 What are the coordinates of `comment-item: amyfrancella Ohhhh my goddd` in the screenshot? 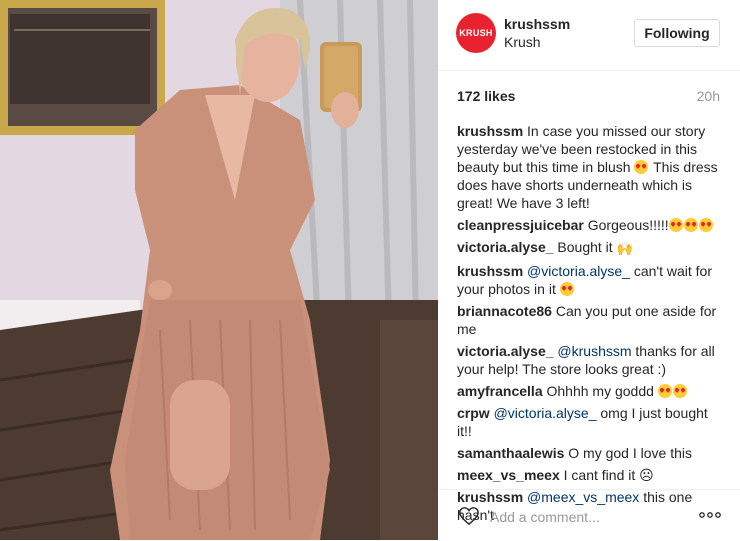 It's located at (591, 391).